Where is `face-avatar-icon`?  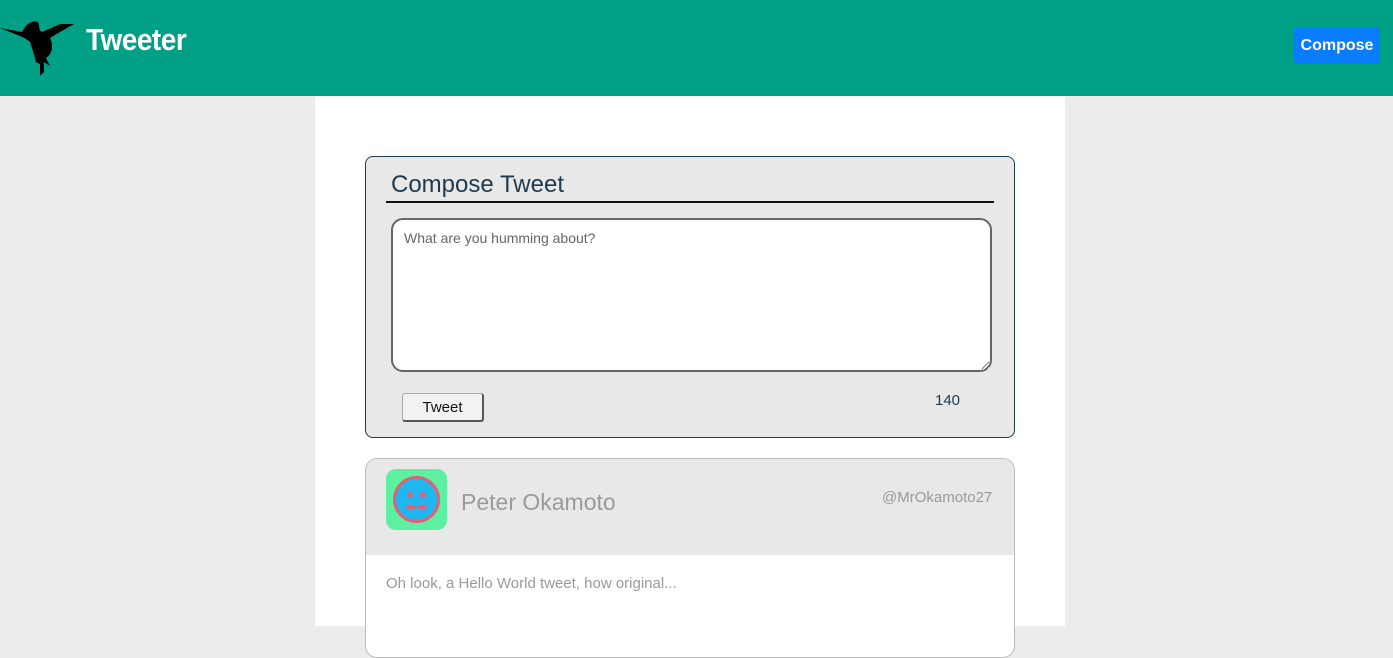
face-avatar-icon is located at coordinates (416, 499).